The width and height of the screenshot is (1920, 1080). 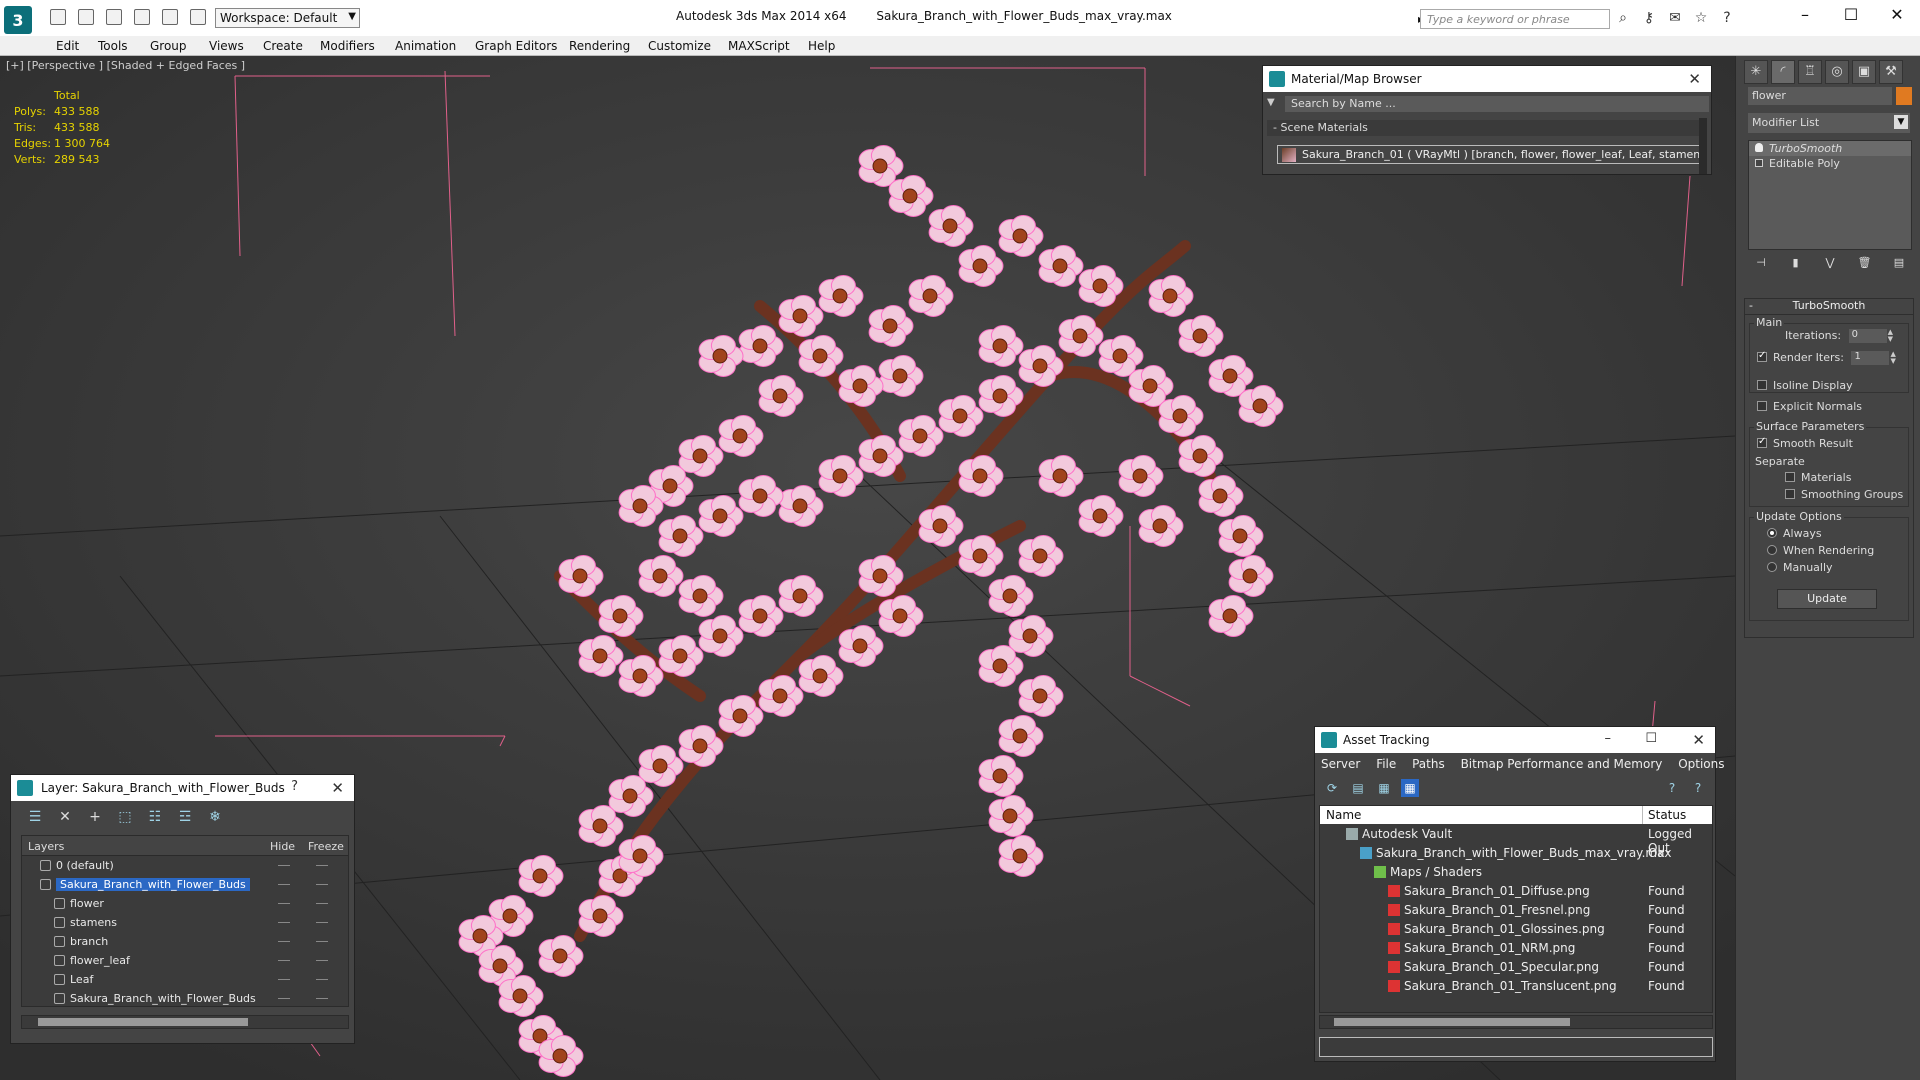 I want to click on menu-tools: Tools, so click(x=113, y=46).